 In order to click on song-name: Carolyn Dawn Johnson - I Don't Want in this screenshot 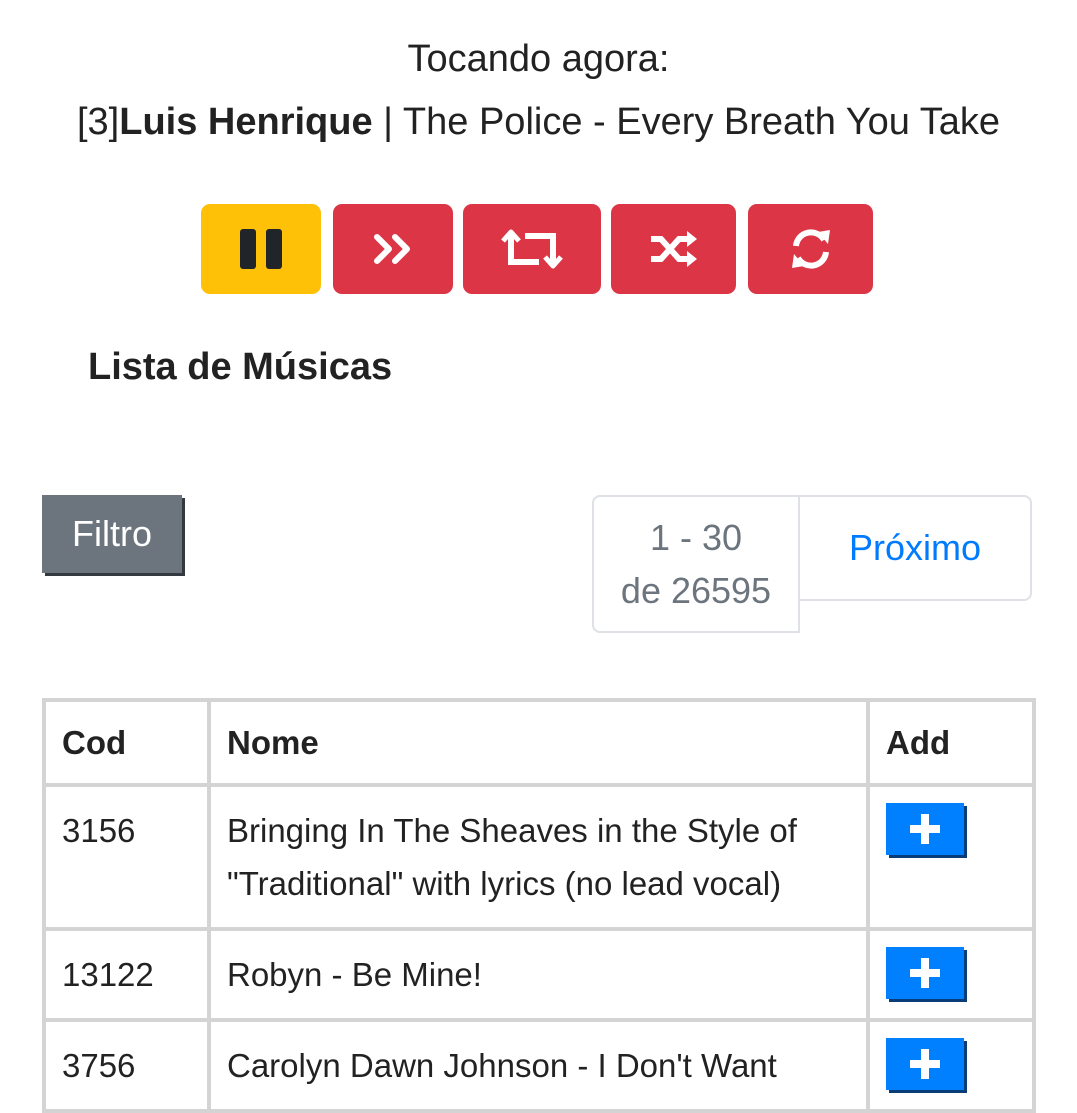, I will do `click(538, 1065)`.